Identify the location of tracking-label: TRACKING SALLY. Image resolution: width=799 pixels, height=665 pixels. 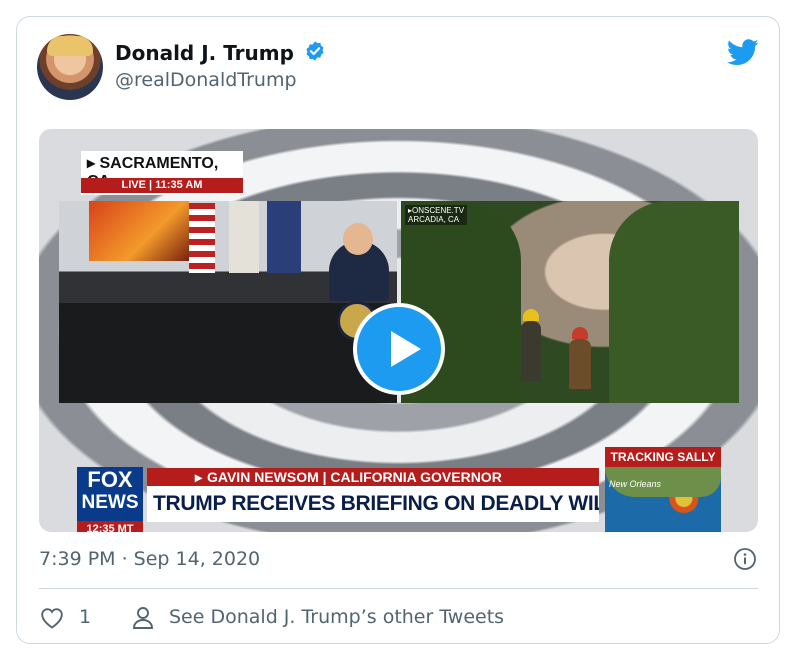
(663, 457).